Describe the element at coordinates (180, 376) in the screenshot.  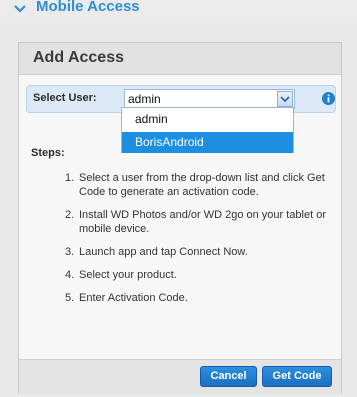
I see `dialog-footer: Cancel Get Code` at that location.